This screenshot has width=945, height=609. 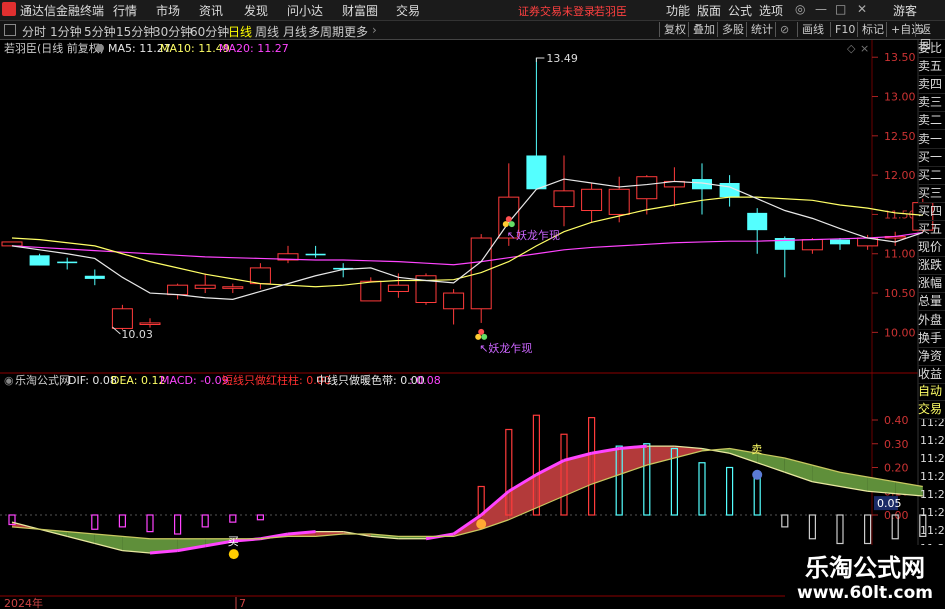 I want to click on trade-login-warning: 证券交易未登录, so click(x=556, y=11).